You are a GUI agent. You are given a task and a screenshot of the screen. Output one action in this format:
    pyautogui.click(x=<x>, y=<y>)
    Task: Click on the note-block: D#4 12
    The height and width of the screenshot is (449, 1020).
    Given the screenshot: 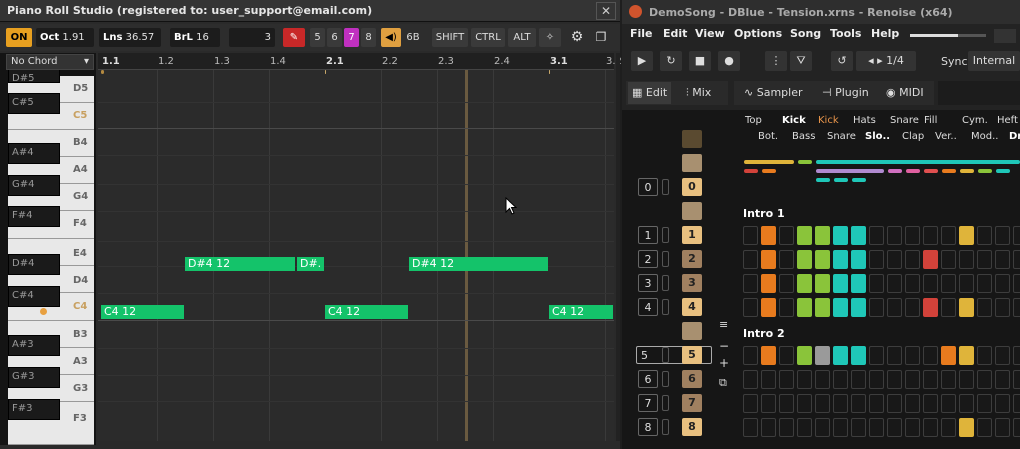 What is the action you would take?
    pyautogui.click(x=240, y=264)
    